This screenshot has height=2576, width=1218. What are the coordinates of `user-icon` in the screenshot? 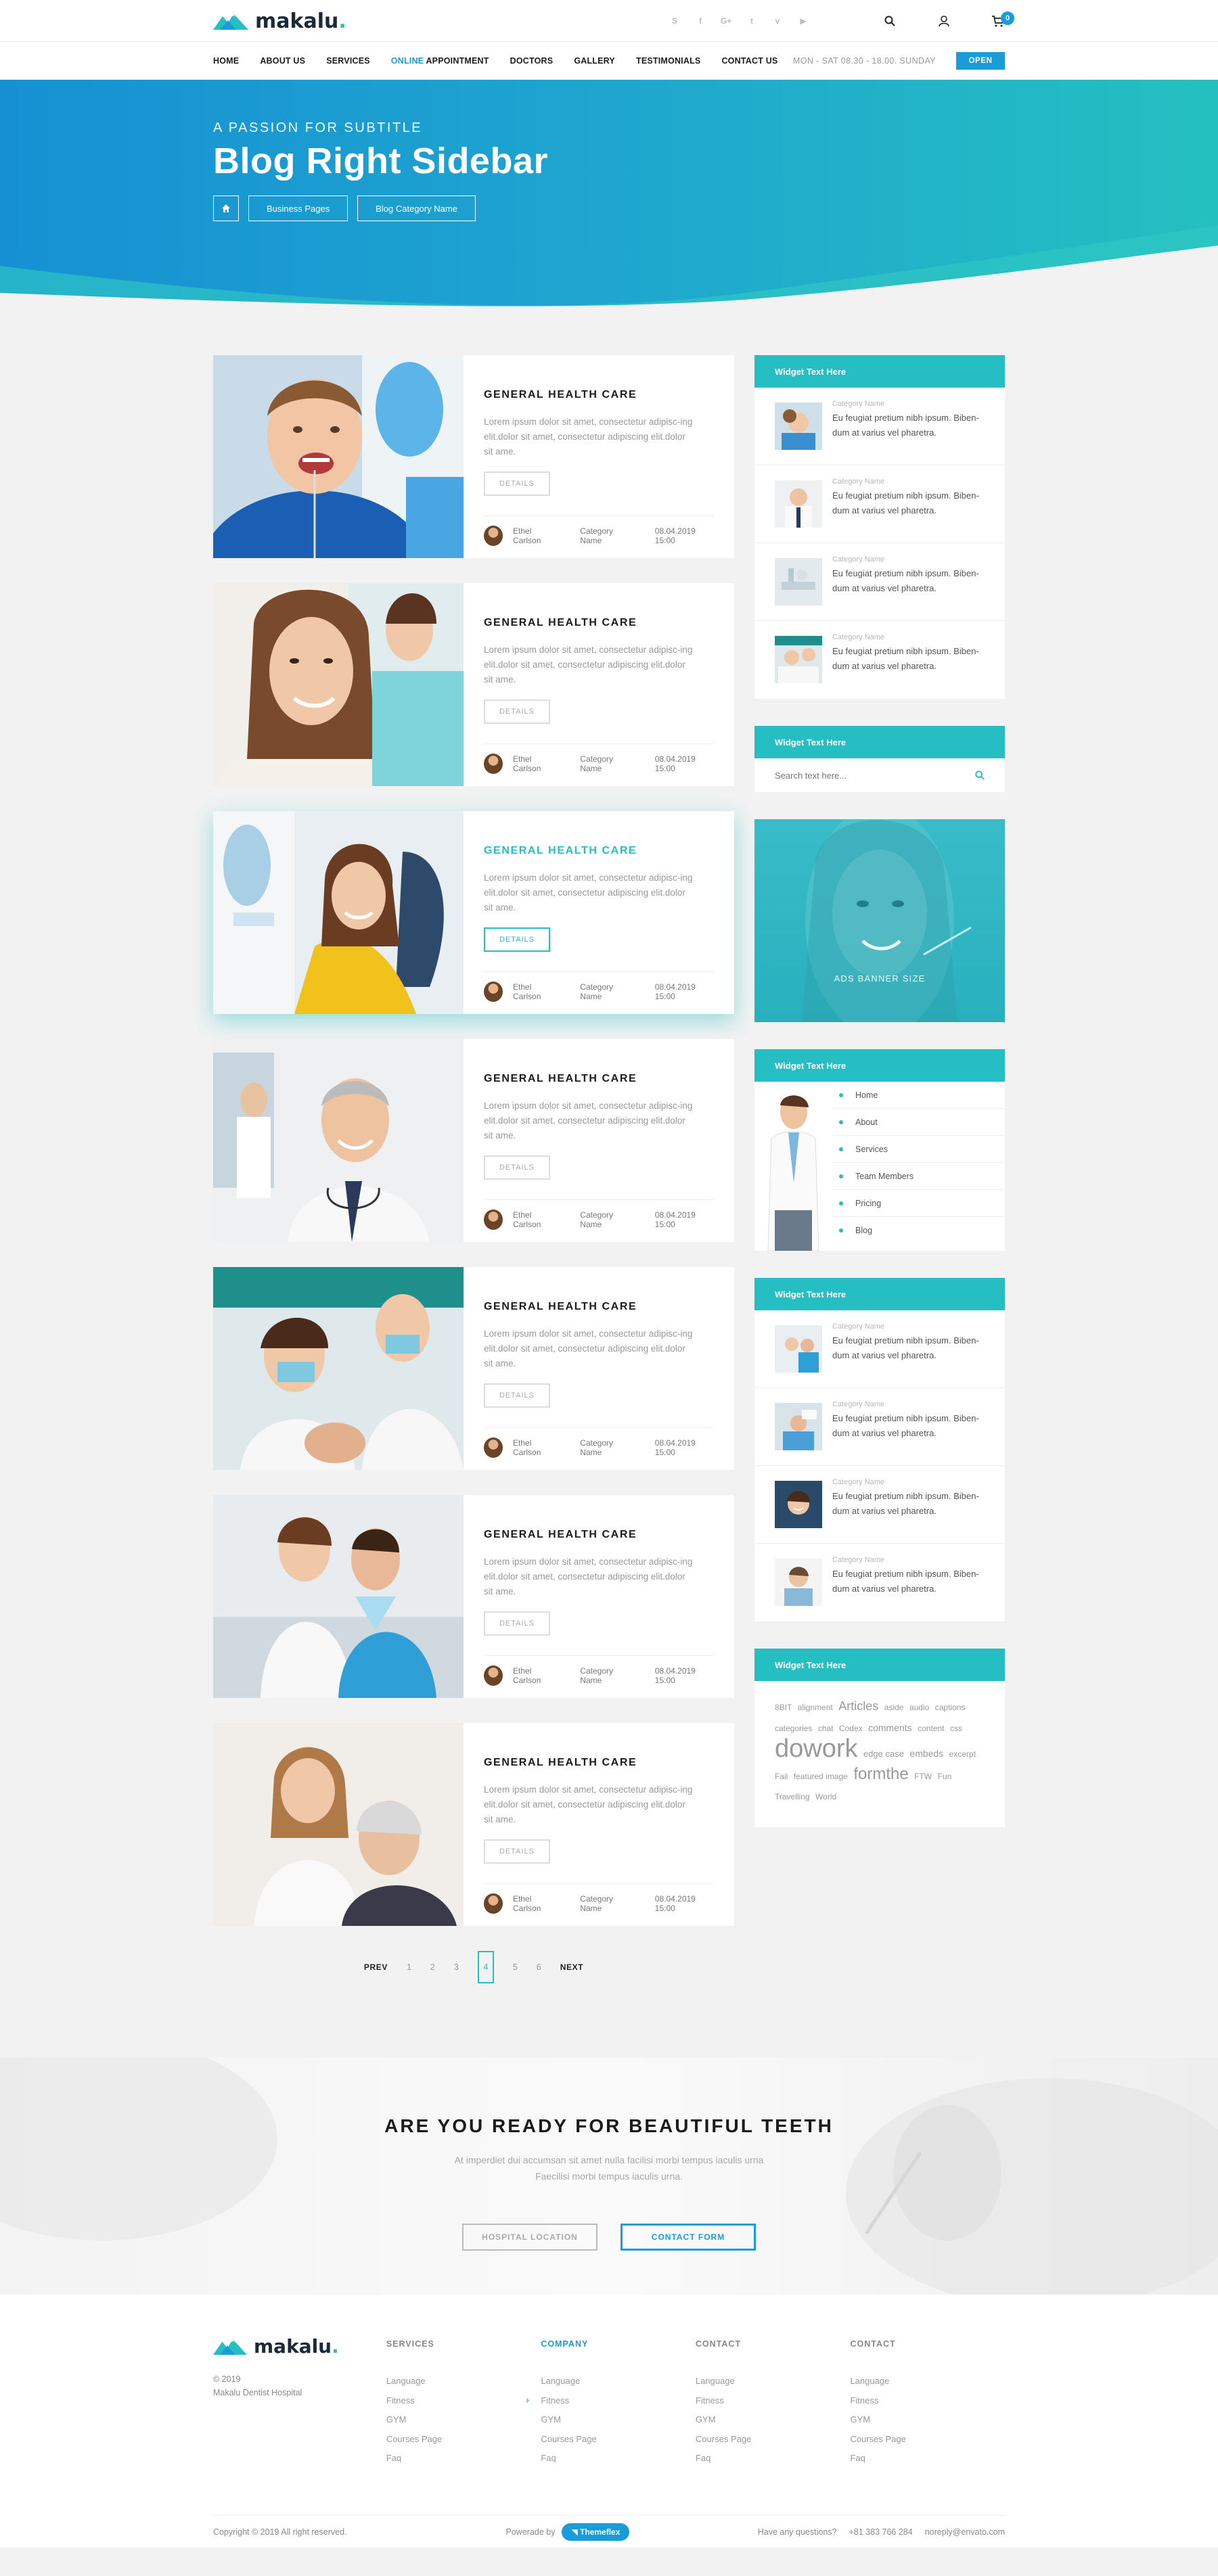 It's located at (944, 21).